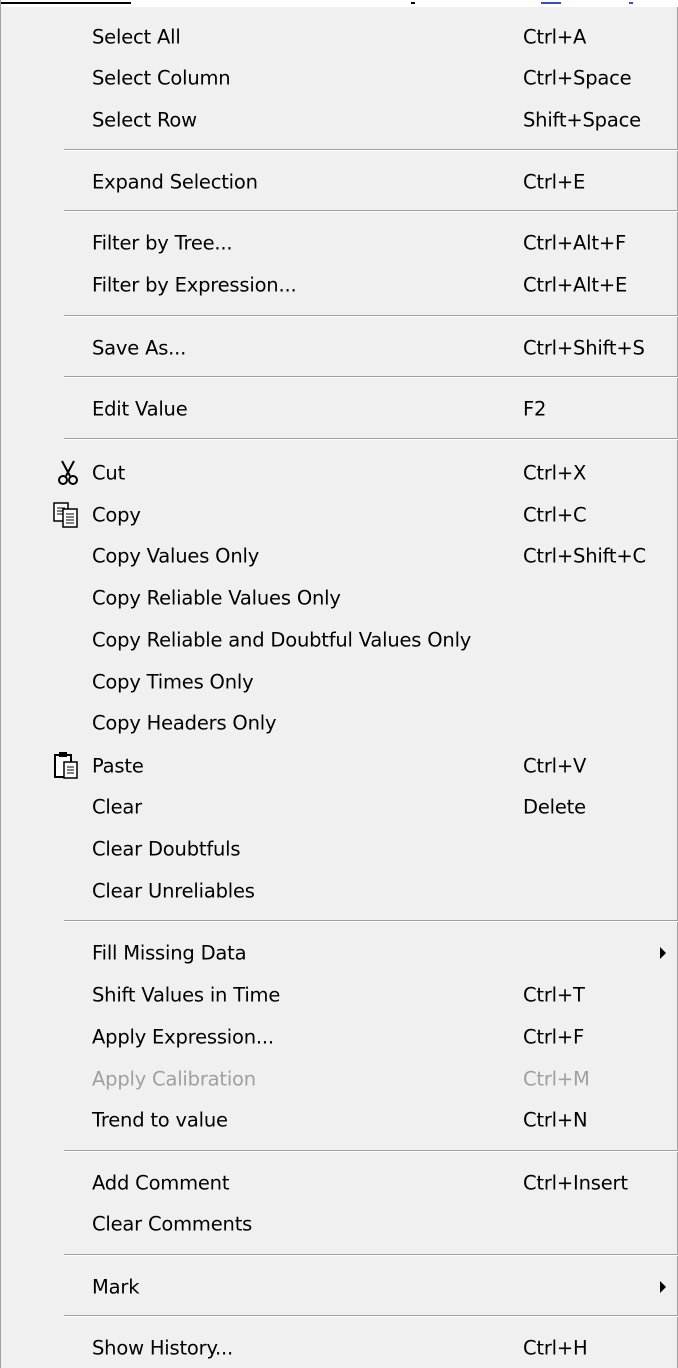 The image size is (678, 1368). Describe the element at coordinates (575, 285) in the screenshot. I see `menu-item-shortcut: Ctrl+Alt+E` at that location.